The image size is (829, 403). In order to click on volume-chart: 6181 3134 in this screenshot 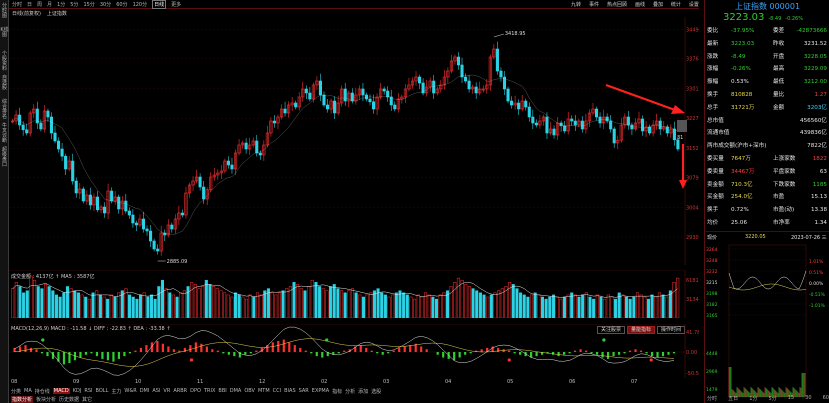, I will do `click(354, 294)`.